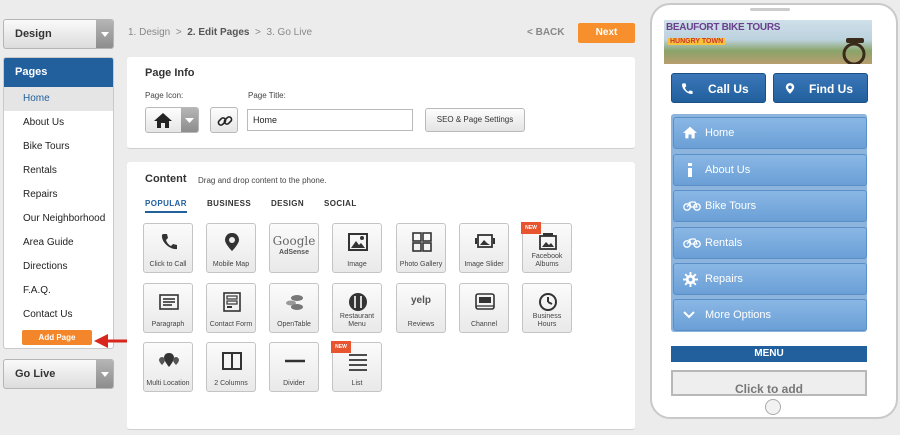  Describe the element at coordinates (168, 367) in the screenshot. I see `tile-multi-location: Multi Location` at that location.